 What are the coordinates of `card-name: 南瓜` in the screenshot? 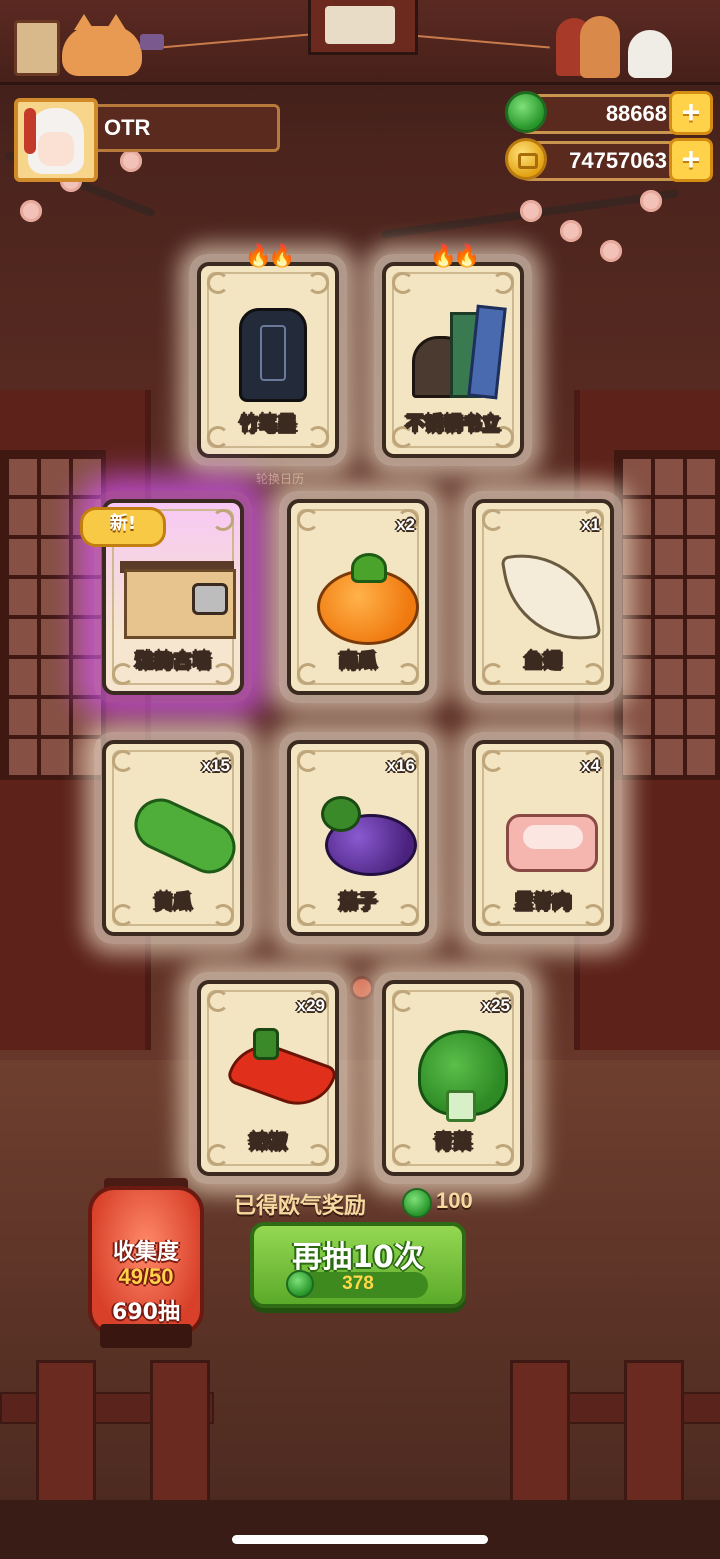 It's located at (357, 661).